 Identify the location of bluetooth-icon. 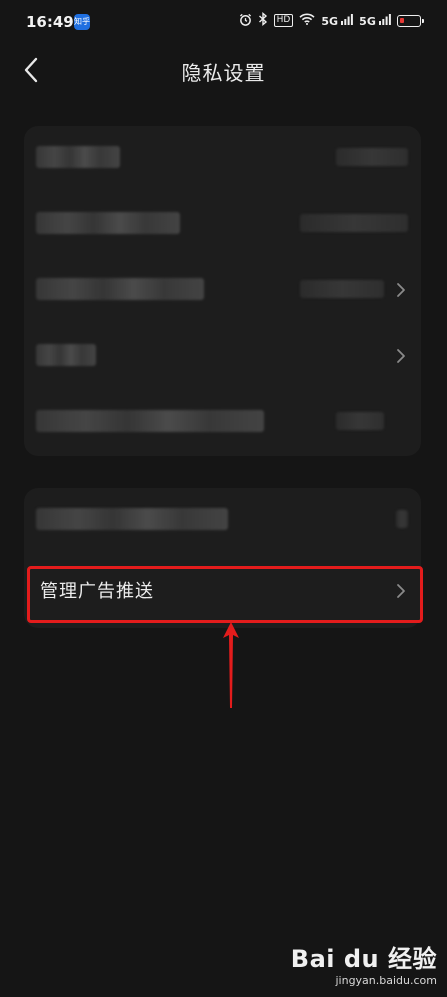
(263, 20).